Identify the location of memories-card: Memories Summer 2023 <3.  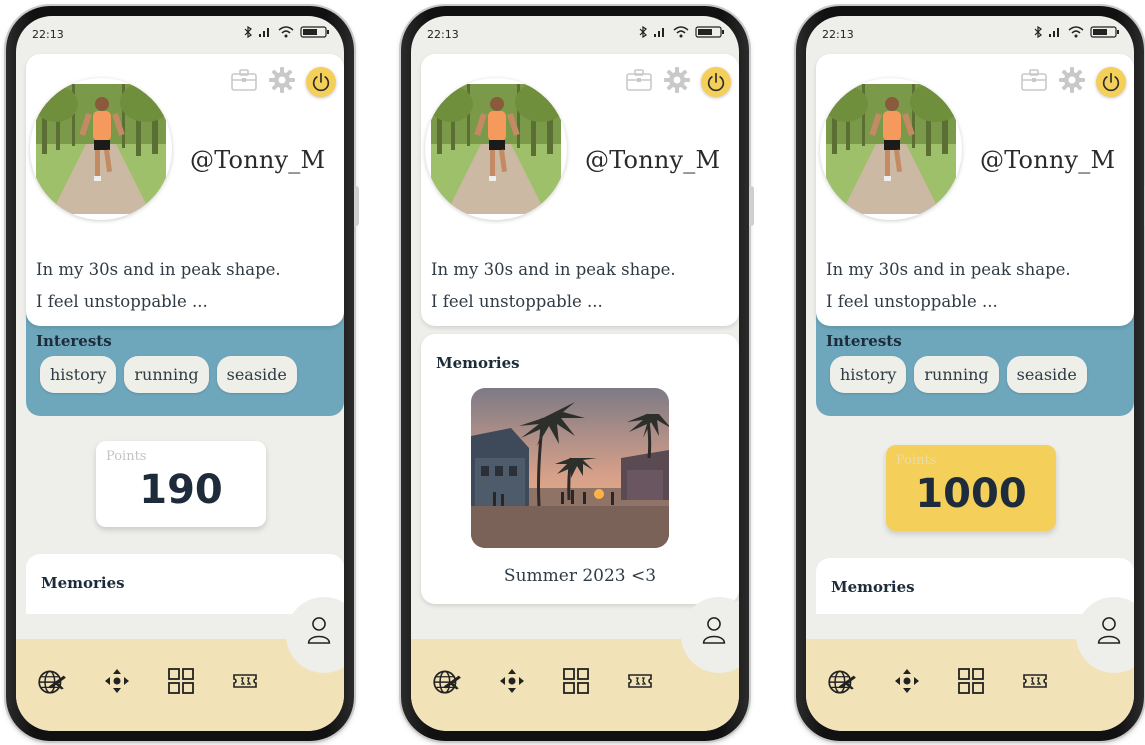
(580, 469).